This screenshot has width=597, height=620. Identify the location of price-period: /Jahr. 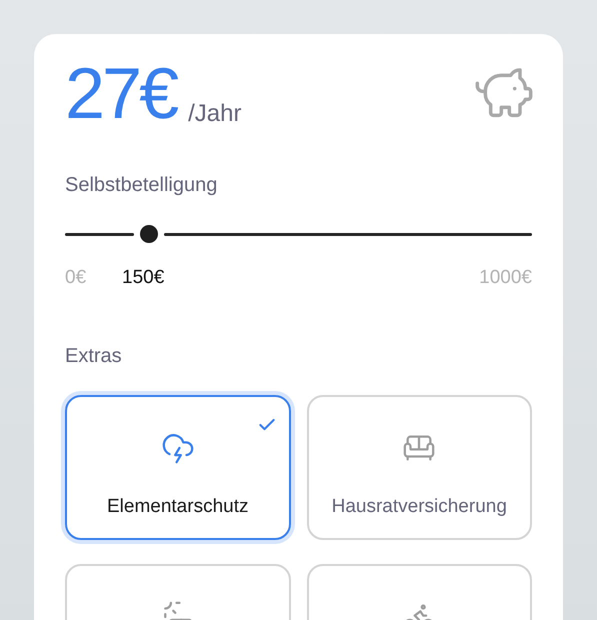
(215, 114).